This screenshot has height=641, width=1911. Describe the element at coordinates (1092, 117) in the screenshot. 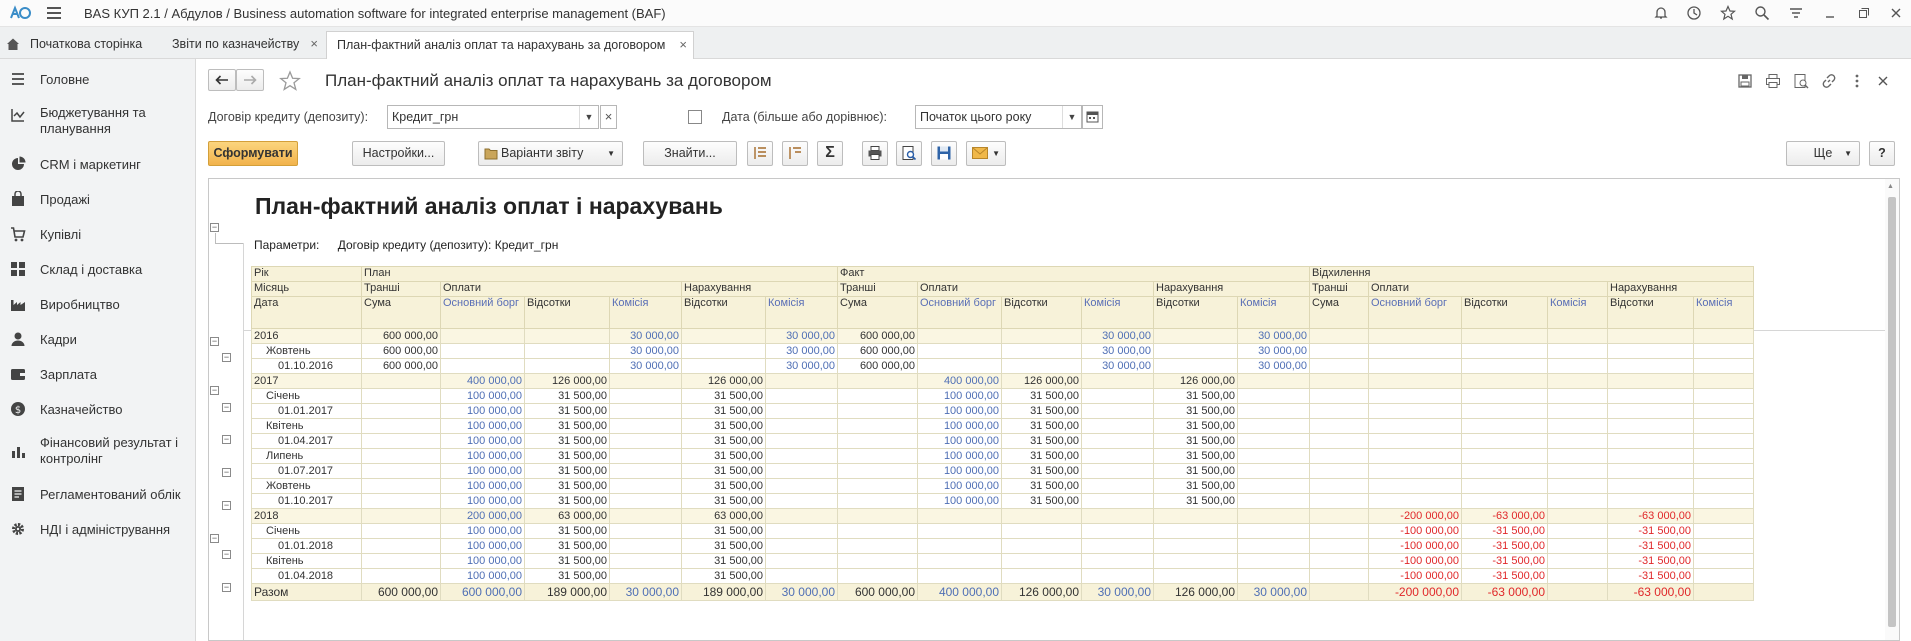

I see `calendar-button` at that location.